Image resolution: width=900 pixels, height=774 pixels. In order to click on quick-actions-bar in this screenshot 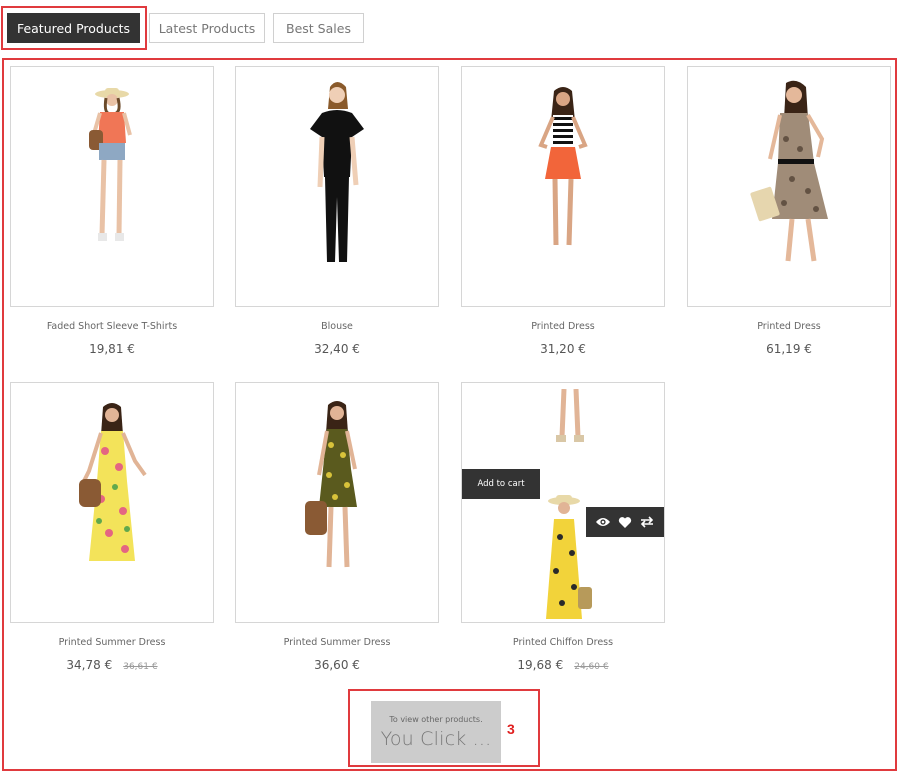, I will do `click(625, 522)`.